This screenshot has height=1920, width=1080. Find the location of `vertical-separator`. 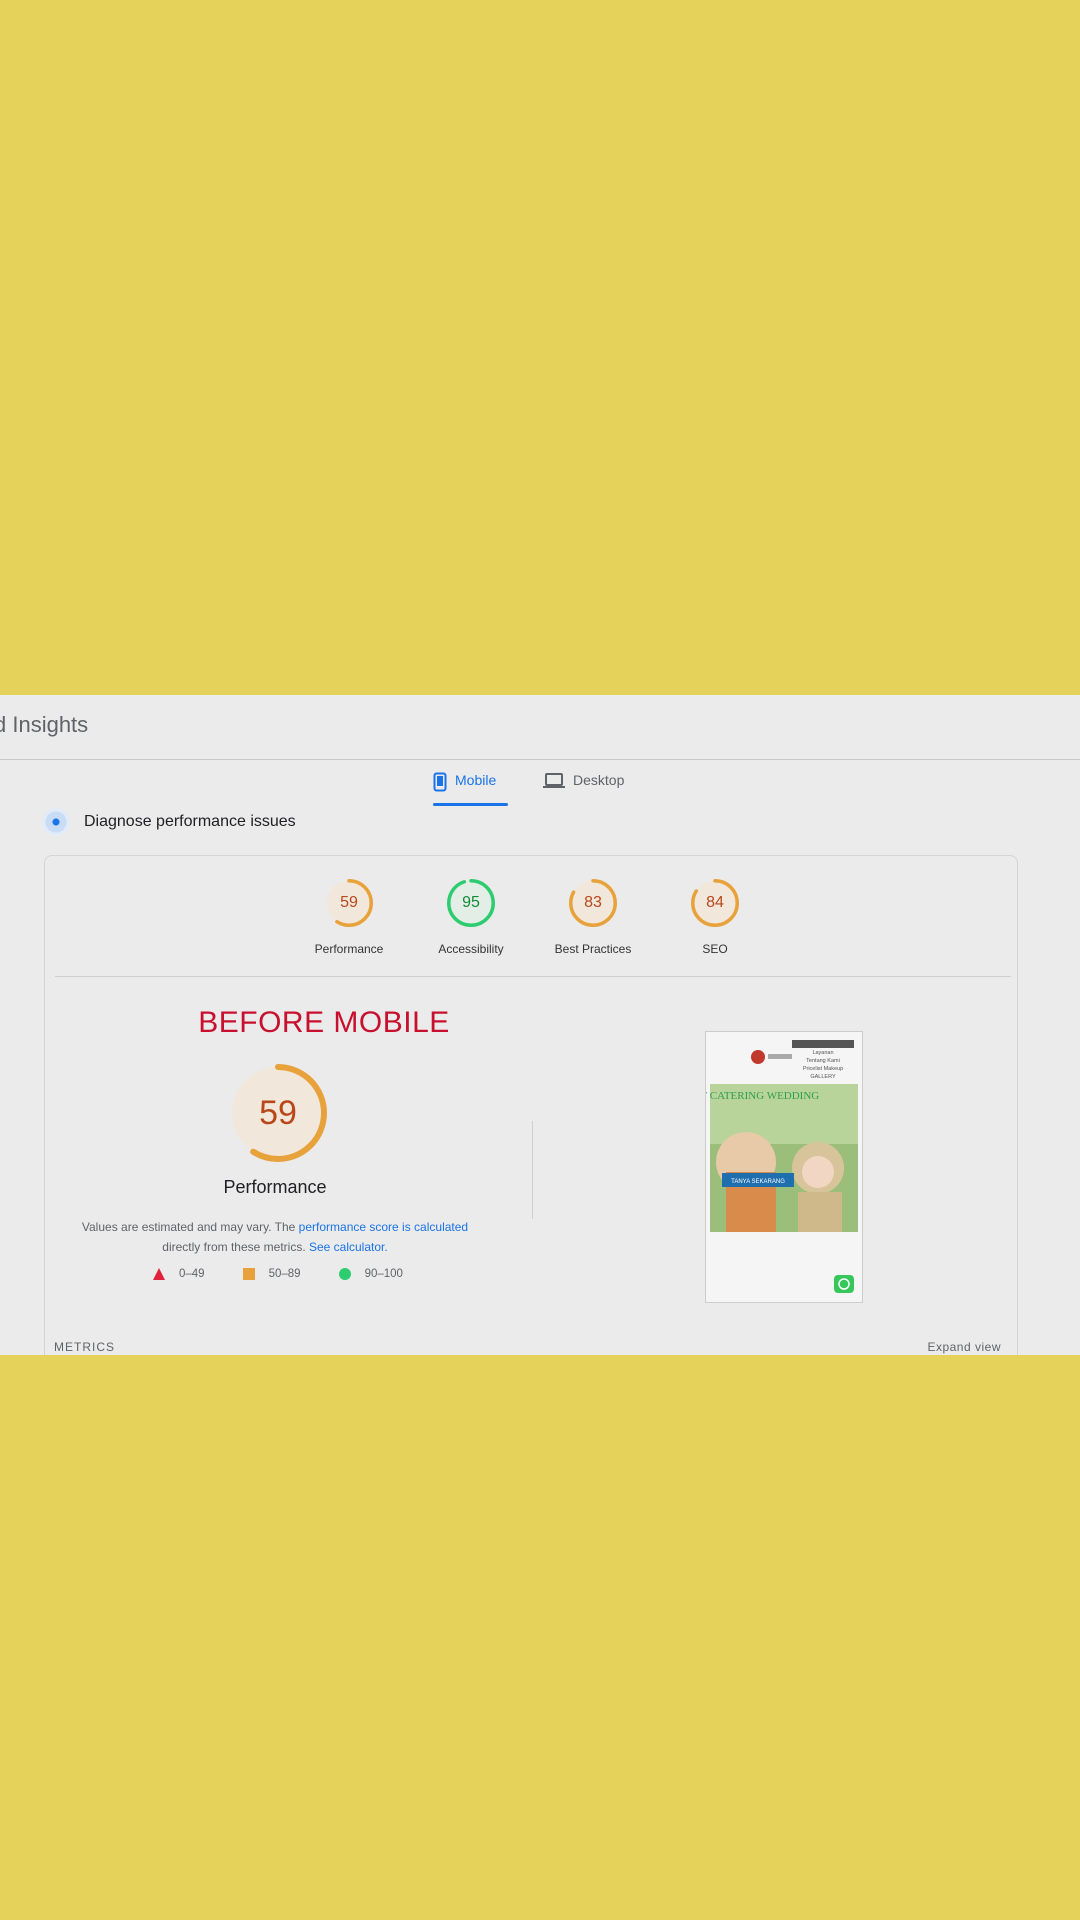

vertical-separator is located at coordinates (532, 1170).